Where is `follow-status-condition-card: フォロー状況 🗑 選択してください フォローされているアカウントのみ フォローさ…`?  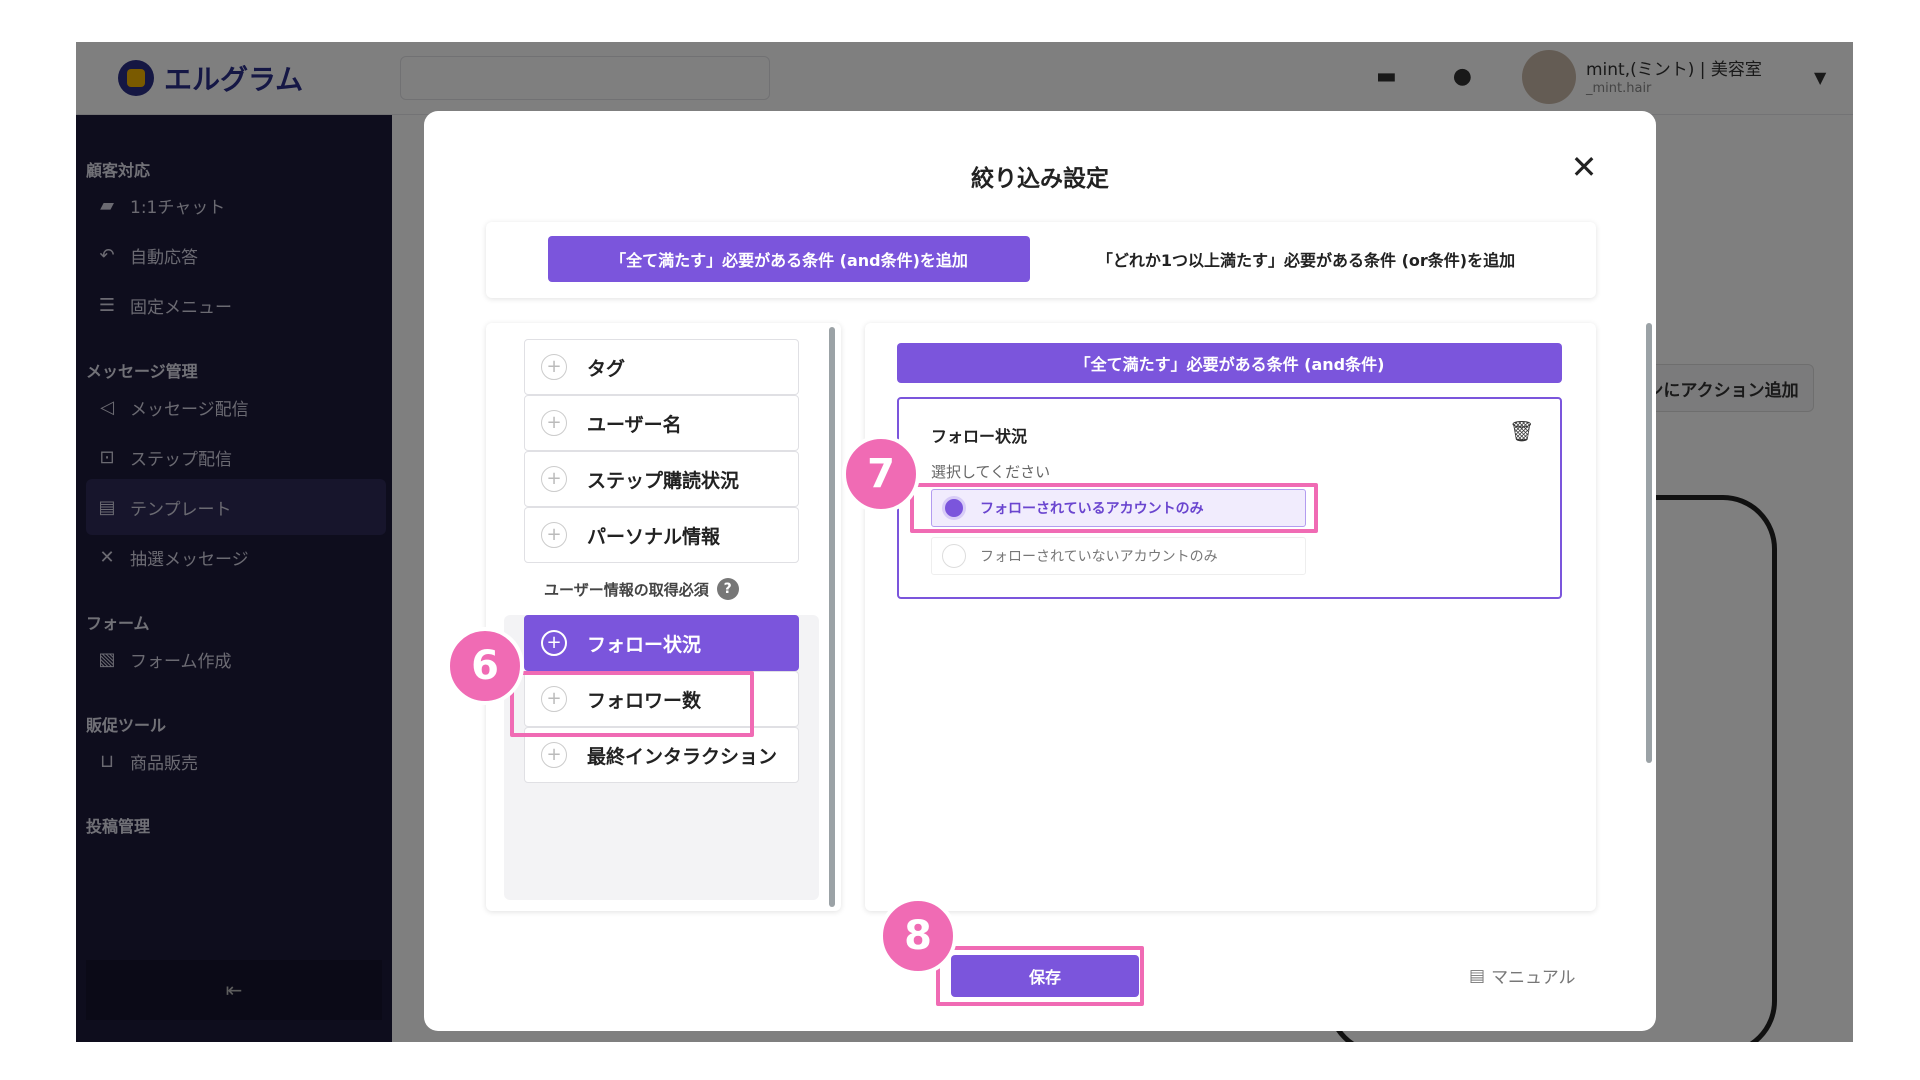 follow-status-condition-card: フォロー状況 🗑 選択してください フォローされているアカウントのみ フォローさ… is located at coordinates (1229, 498).